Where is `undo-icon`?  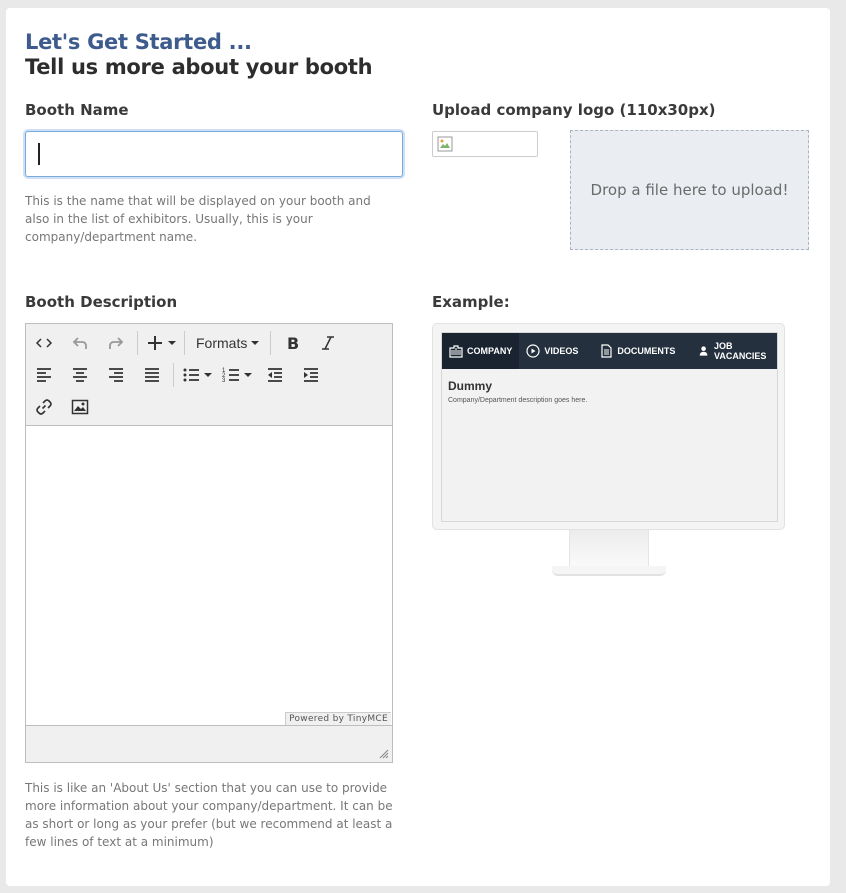 undo-icon is located at coordinates (80, 343).